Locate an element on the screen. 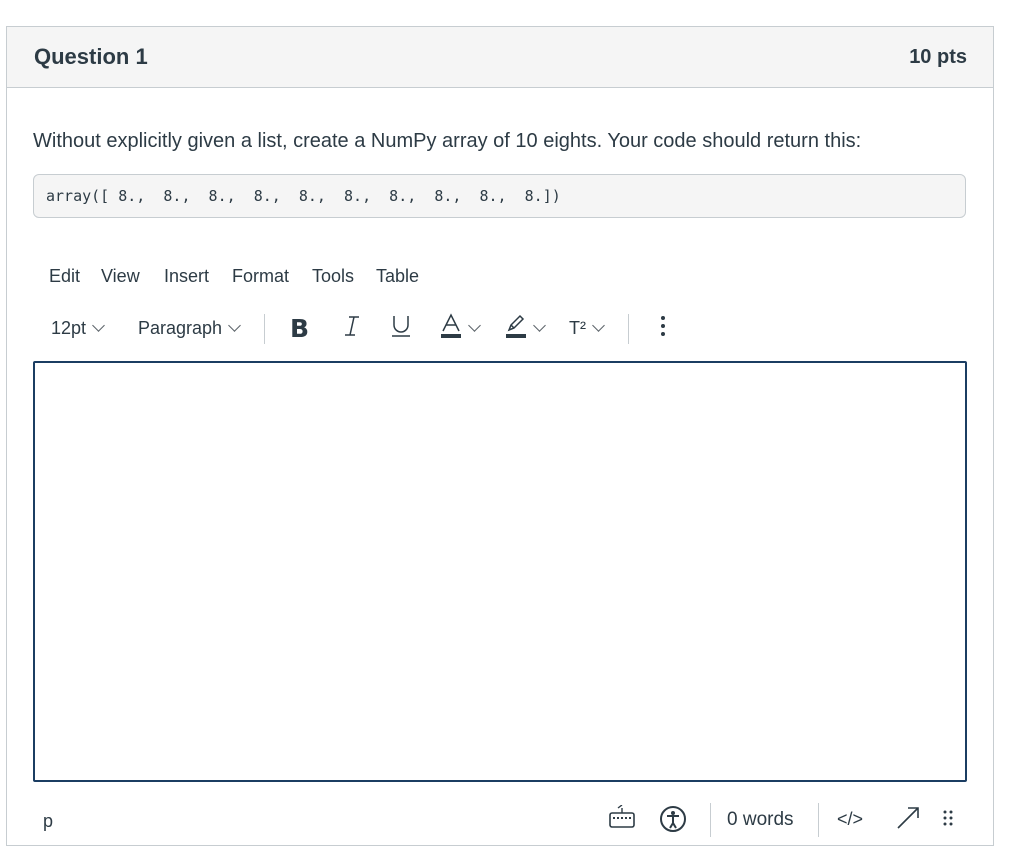 The height and width of the screenshot is (846, 1024). html-editor-icon: </> is located at coordinates (850, 819).